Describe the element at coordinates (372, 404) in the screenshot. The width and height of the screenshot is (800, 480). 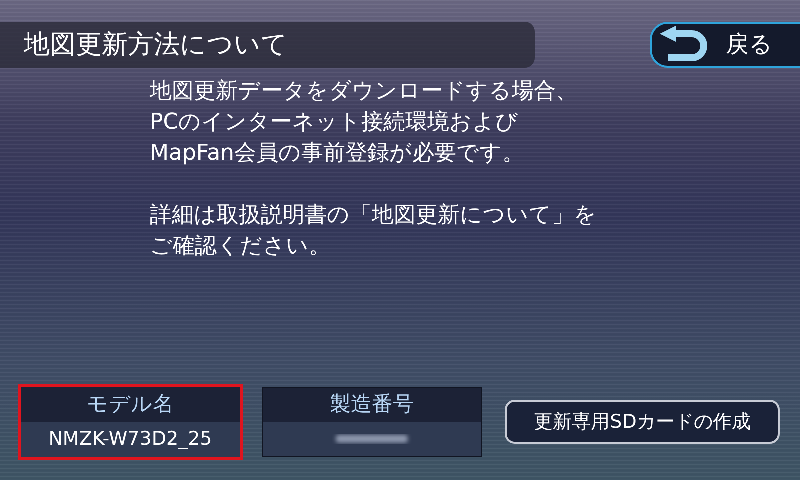
I see `field-label: 製造番号` at that location.